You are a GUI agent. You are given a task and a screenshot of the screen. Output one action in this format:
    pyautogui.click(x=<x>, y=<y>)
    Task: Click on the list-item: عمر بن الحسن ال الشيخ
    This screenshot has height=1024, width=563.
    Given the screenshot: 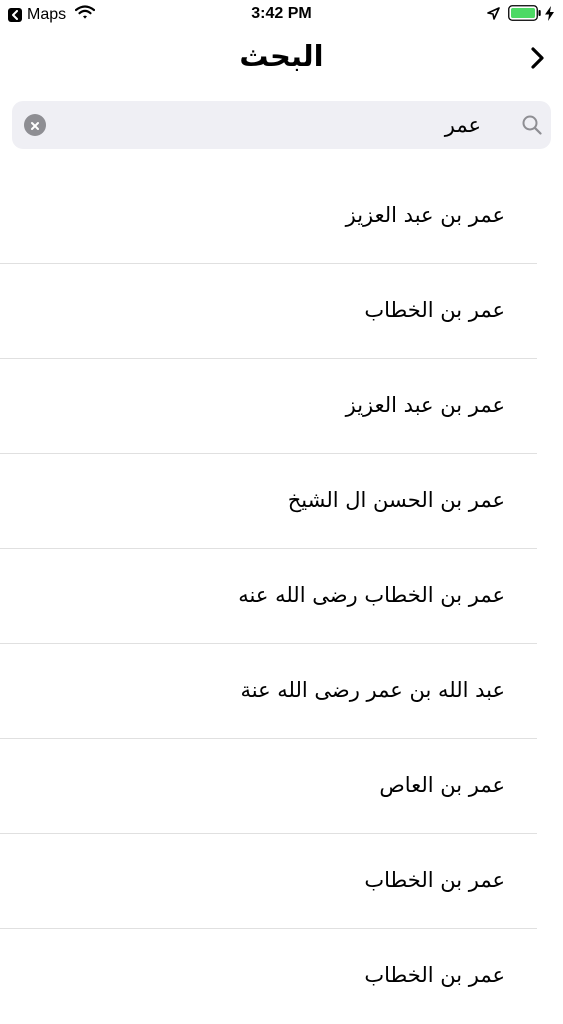 What is the action you would take?
    pyautogui.click(x=281, y=501)
    